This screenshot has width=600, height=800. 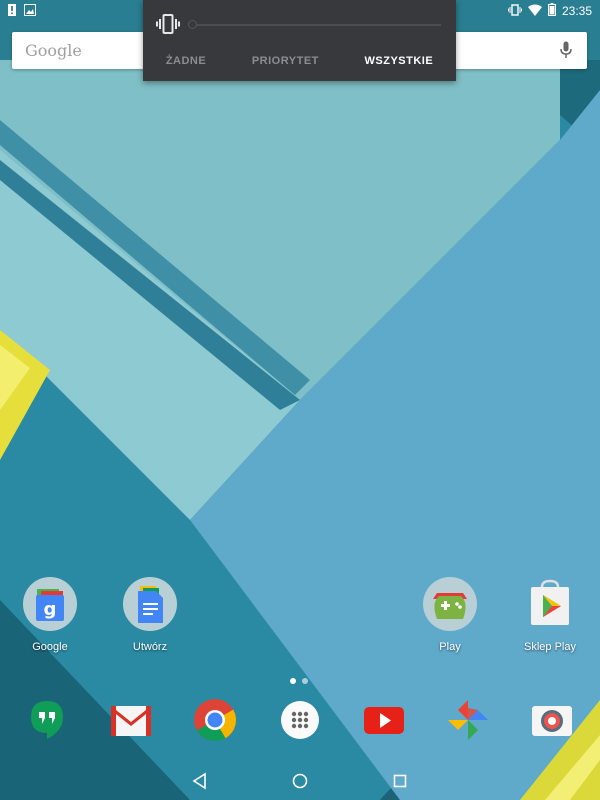 I want to click on page-indicator, so click(x=299, y=681).